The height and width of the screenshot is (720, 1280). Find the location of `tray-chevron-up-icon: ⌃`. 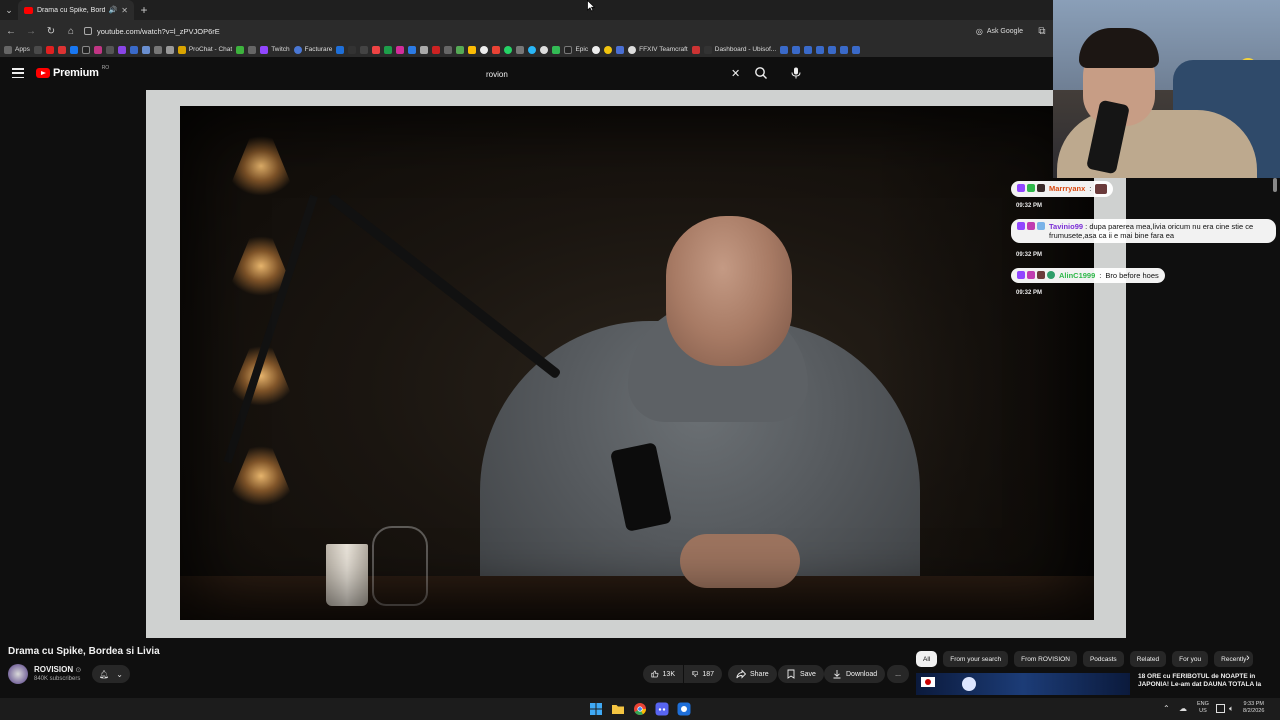

tray-chevron-up-icon: ⌃ is located at coordinates (1167, 708).